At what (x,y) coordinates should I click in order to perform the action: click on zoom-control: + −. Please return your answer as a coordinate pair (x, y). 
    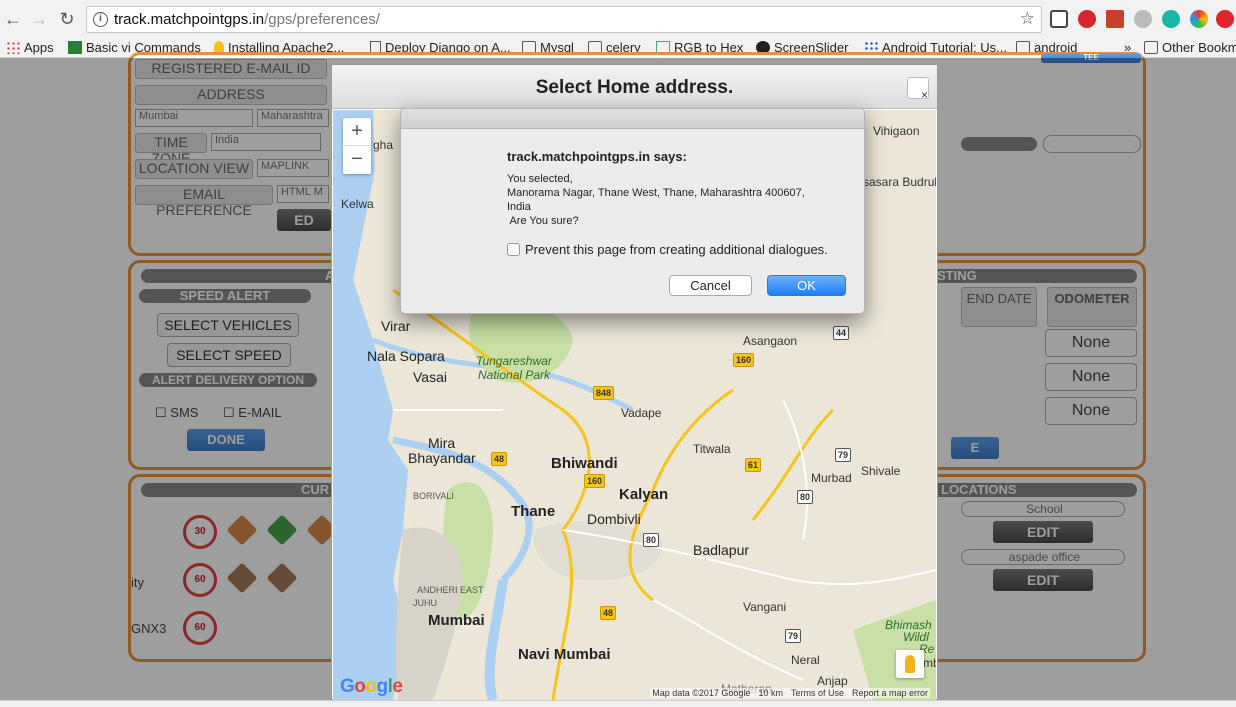
    Looking at the image, I should click on (357, 146).